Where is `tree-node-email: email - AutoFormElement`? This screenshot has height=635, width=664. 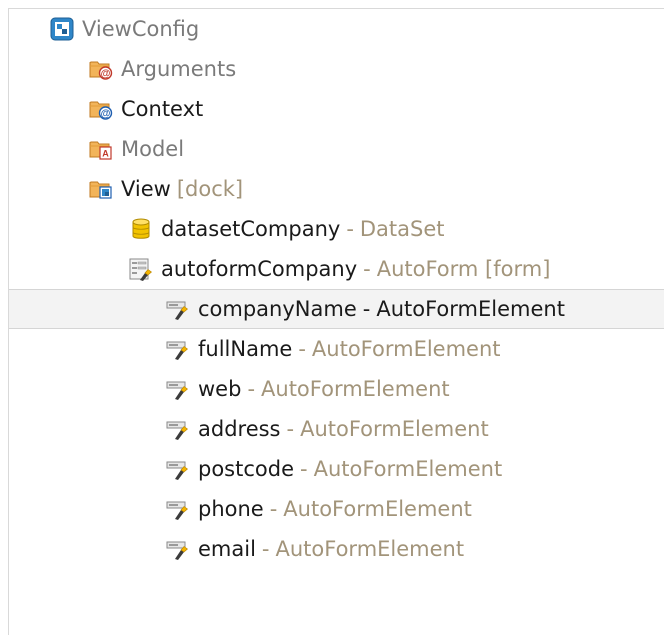
tree-node-email: email - AutoFormElement is located at coordinates (336, 549).